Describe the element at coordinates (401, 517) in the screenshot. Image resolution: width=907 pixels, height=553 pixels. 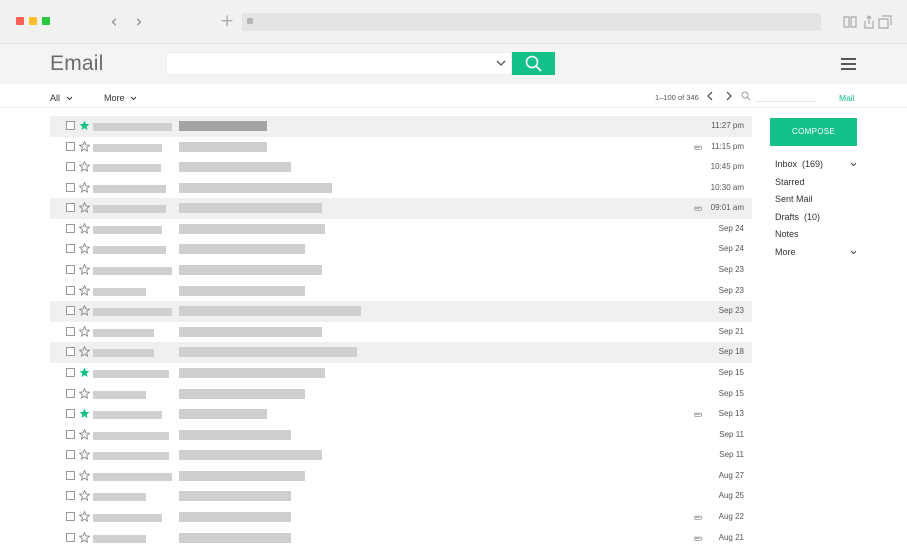
I see `email-row: Aug 22` at that location.